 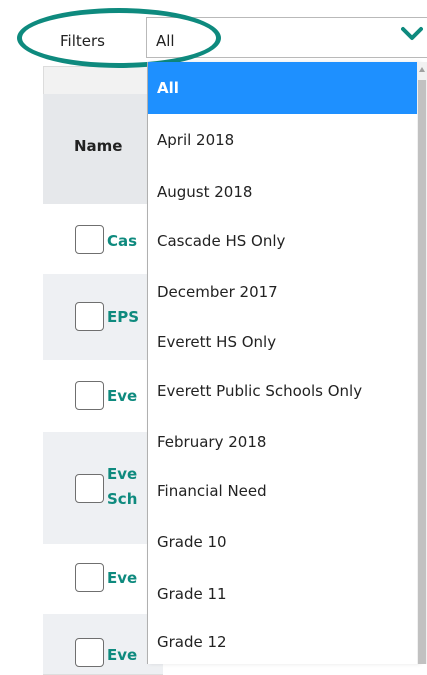 I want to click on row-name-link: Cas, so click(x=127, y=241).